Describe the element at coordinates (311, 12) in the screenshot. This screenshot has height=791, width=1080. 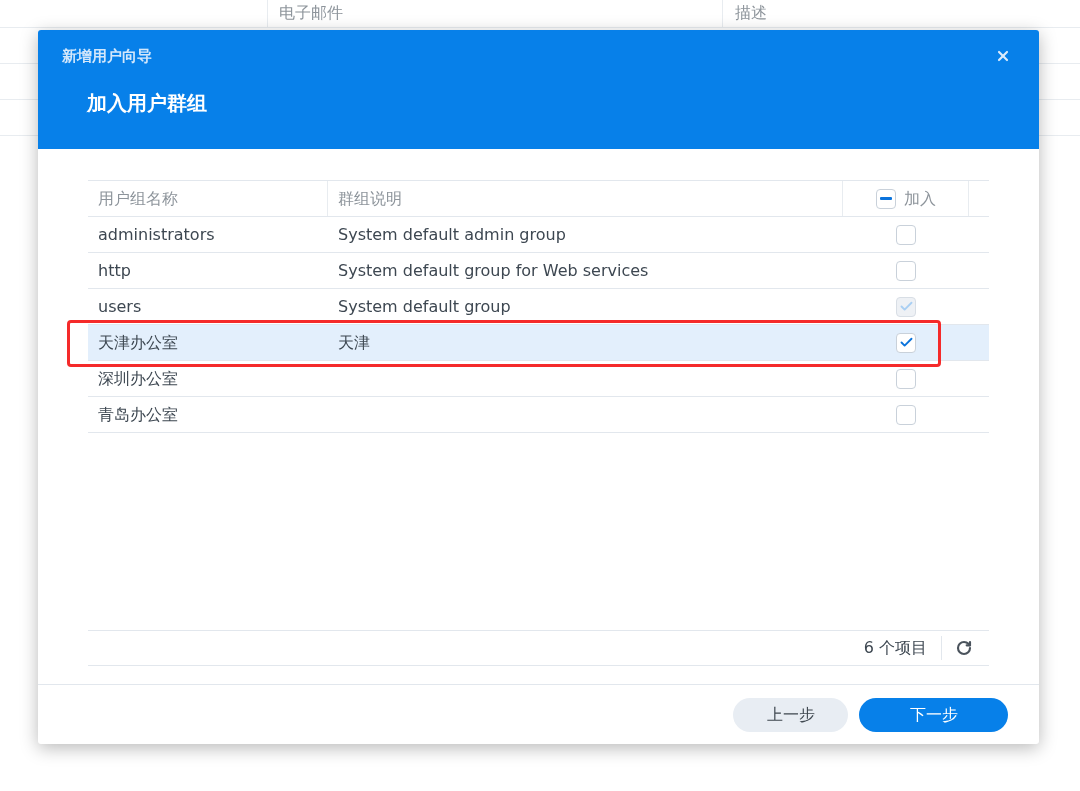
I see `column-header: 电子邮件` at that location.